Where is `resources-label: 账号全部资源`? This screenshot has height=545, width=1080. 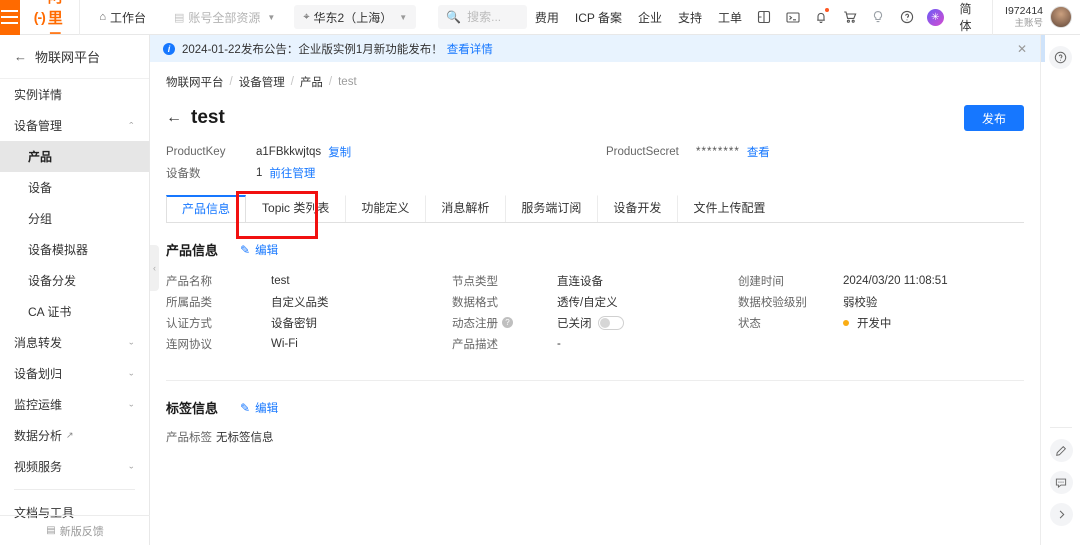 resources-label: 账号全部资源 is located at coordinates (224, 17).